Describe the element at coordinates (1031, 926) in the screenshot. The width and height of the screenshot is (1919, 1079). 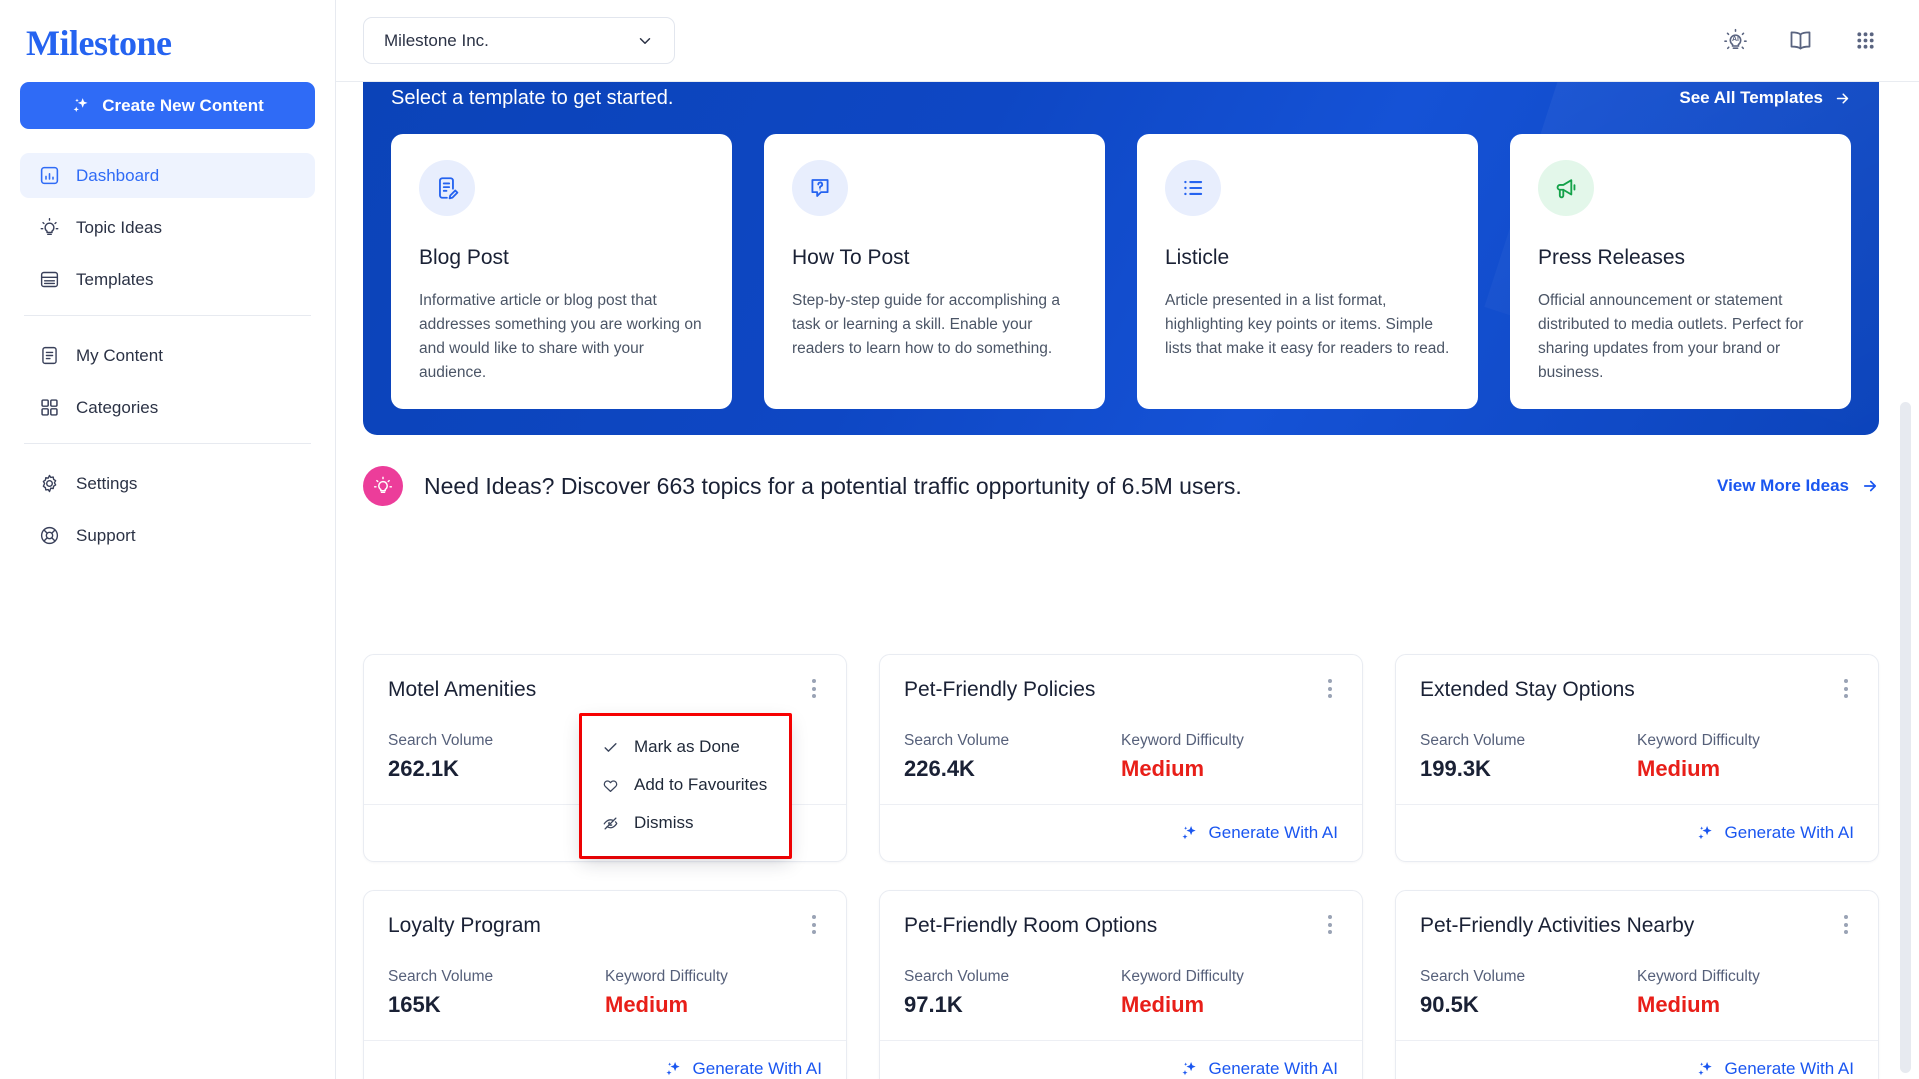
I see `idea-card-title: Pet-Friendly Room Options` at that location.